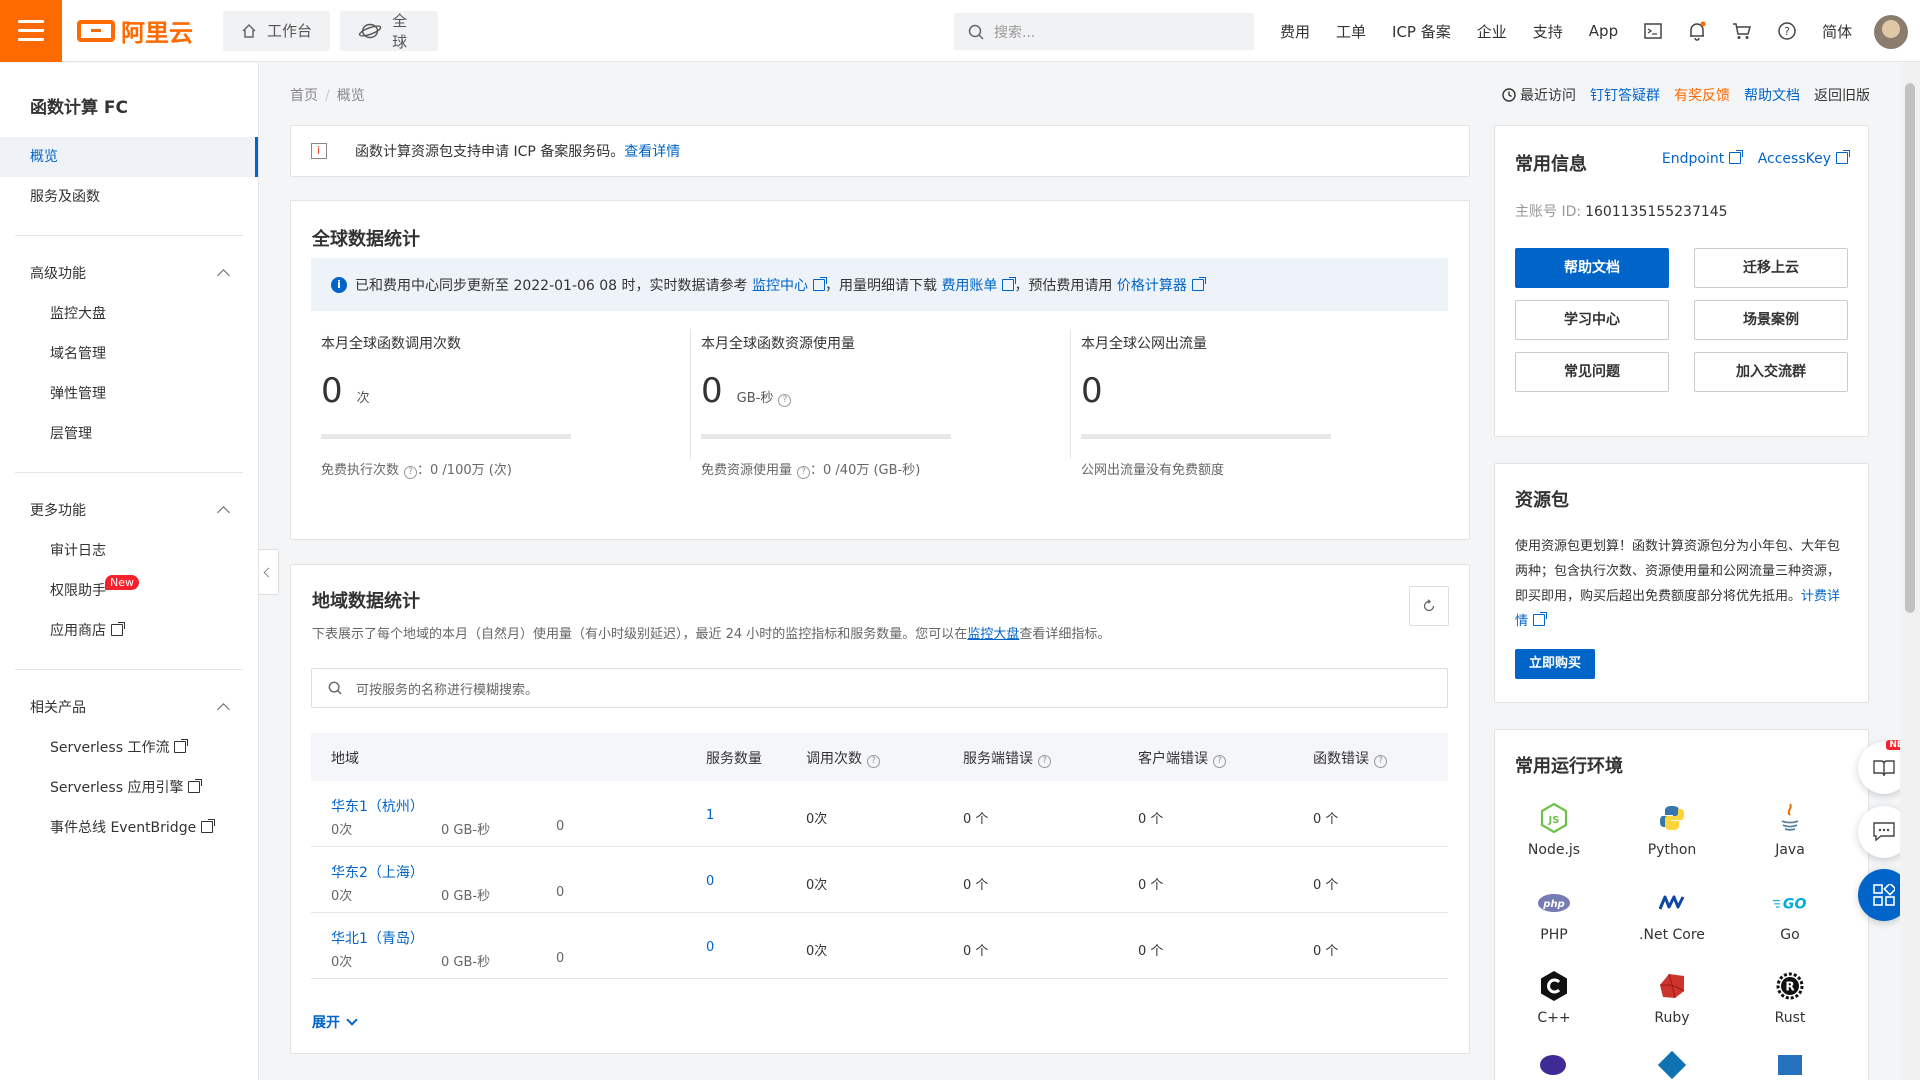 Image resolution: width=1920 pixels, height=1080 pixels. What do you see at coordinates (129, 434) in the screenshot?
I see `sidebar-item-layers: 层管理` at bounding box center [129, 434].